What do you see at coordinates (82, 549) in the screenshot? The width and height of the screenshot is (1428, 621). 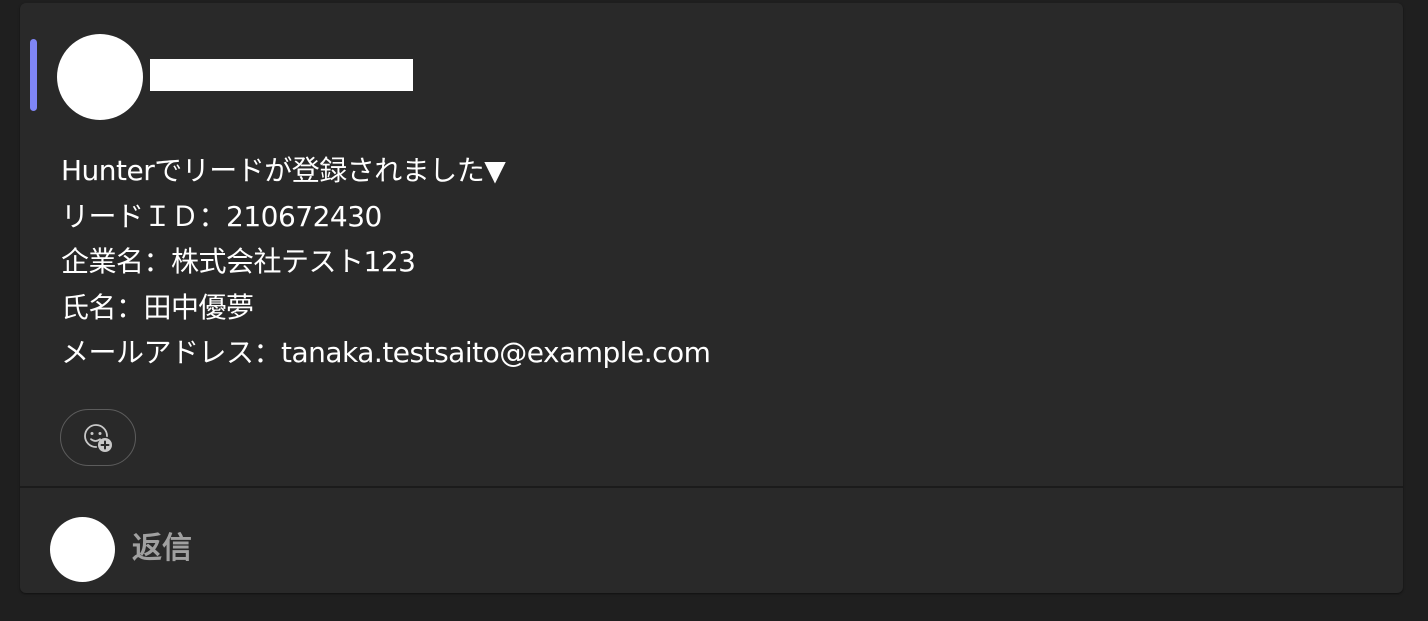 I see `reply-avatar` at bounding box center [82, 549].